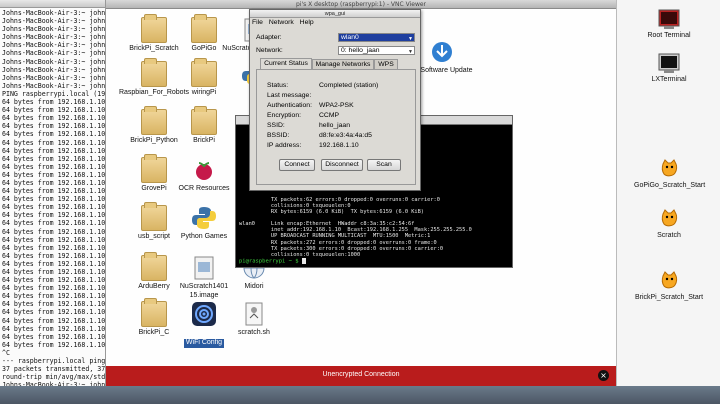 The width and height of the screenshot is (720, 404). Describe the element at coordinates (204, 170) in the screenshot. I see `raspberry-icon` at that location.